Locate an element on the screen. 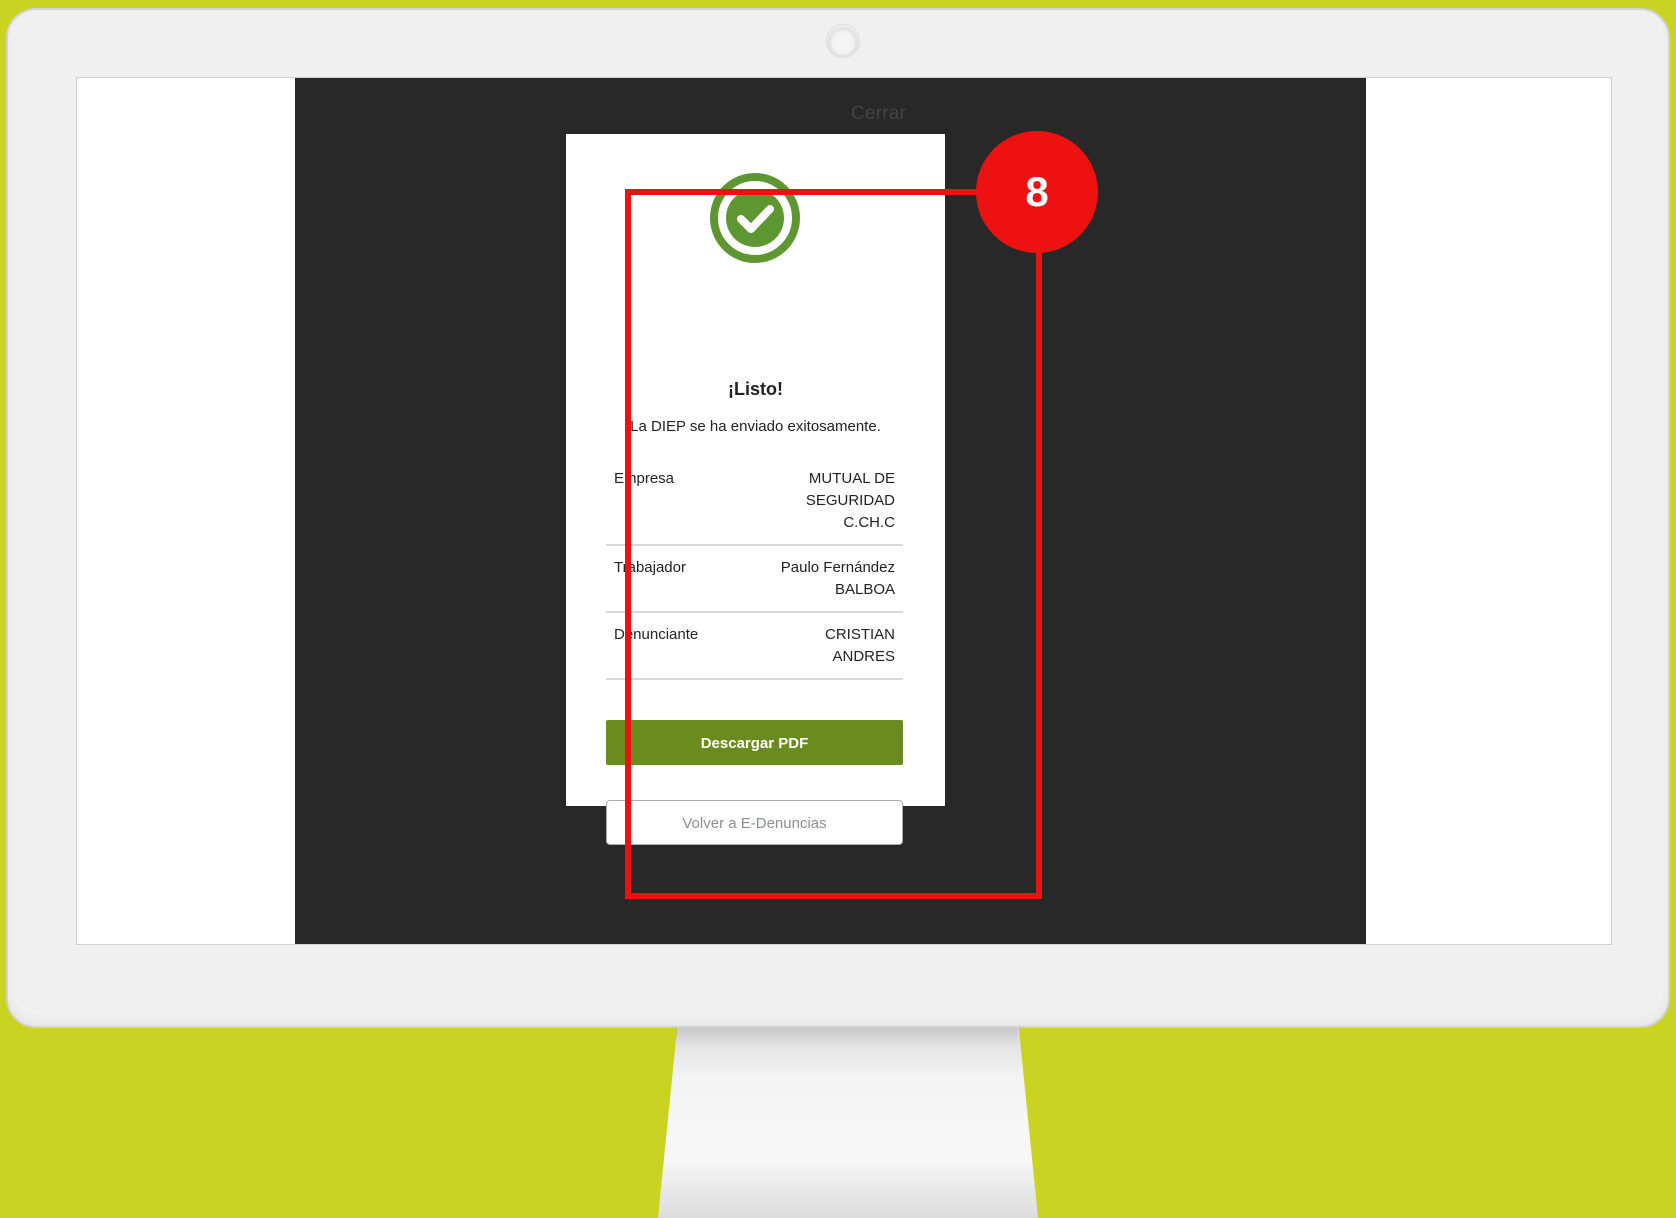  close-button: Cerrar is located at coordinates (878, 114).